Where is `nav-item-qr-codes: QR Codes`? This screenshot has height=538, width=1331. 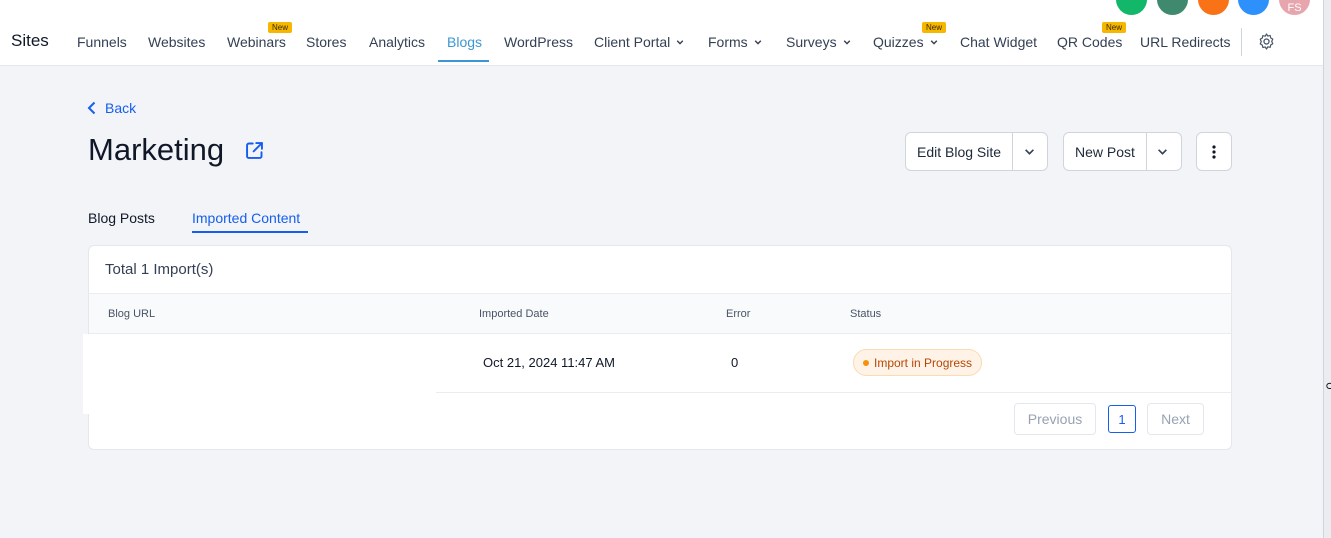
nav-item-qr-codes: QR Codes is located at coordinates (1089, 42).